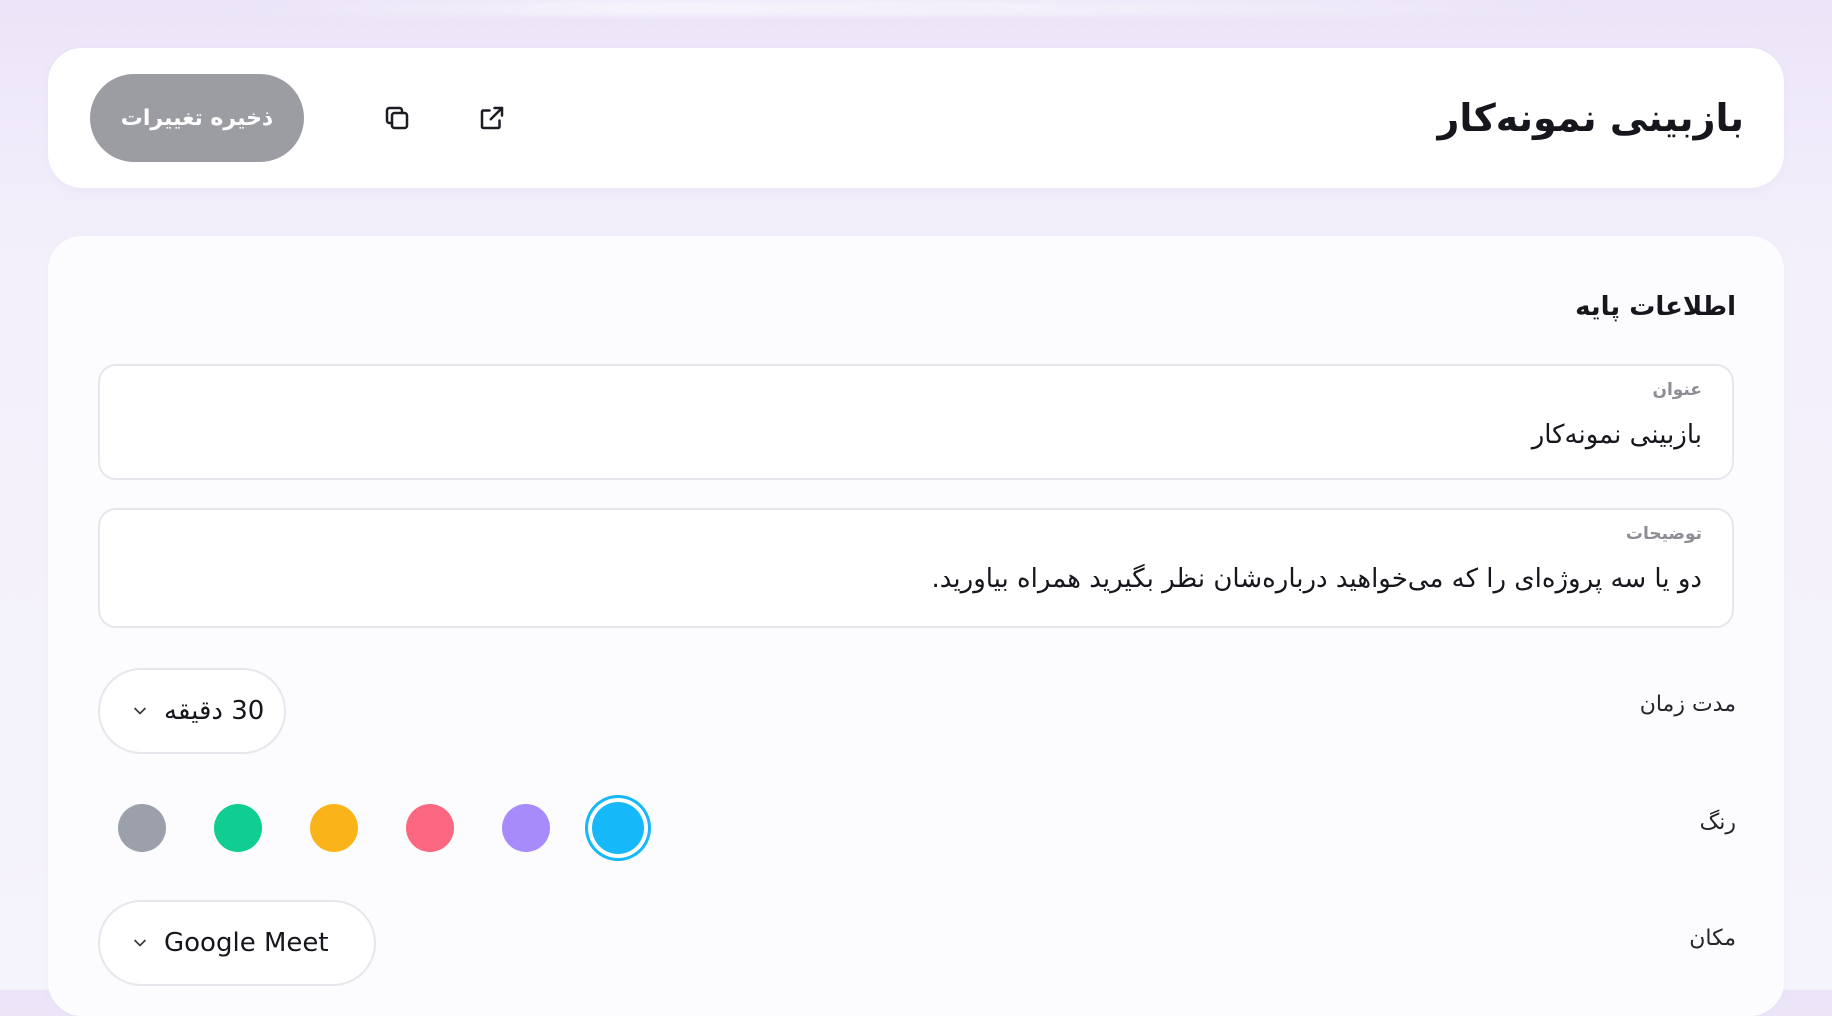 Image resolution: width=1832 pixels, height=1016 pixels. What do you see at coordinates (238, 828) in the screenshot?
I see `color-swatch-green` at bounding box center [238, 828].